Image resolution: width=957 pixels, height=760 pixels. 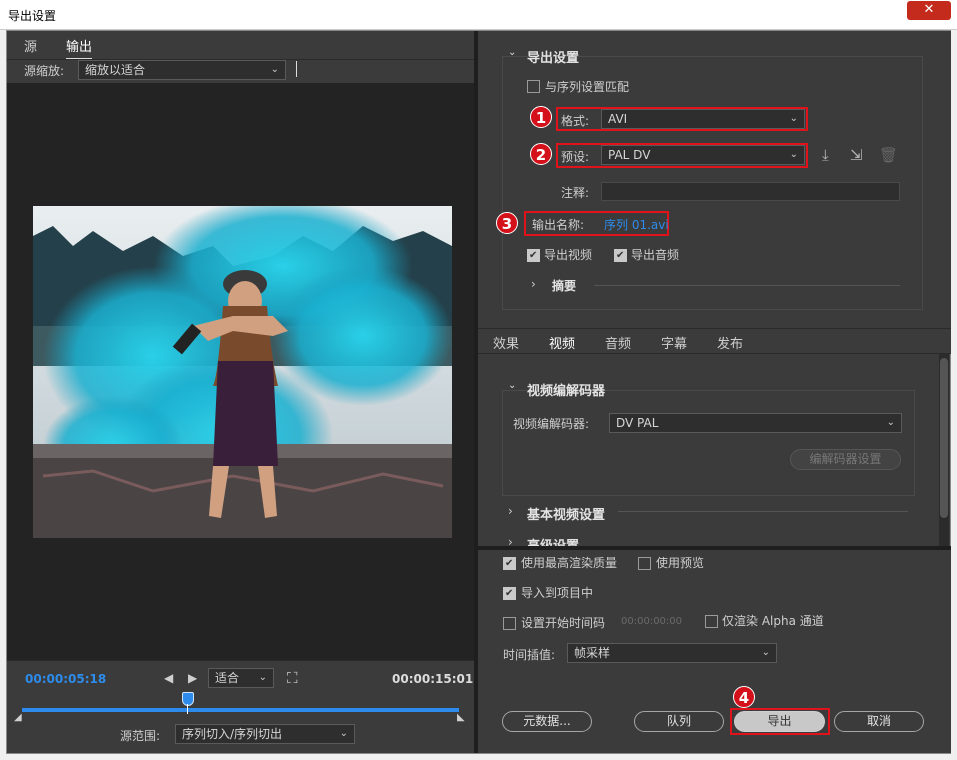 I want to click on fit-value: 适合, so click(x=227, y=678).